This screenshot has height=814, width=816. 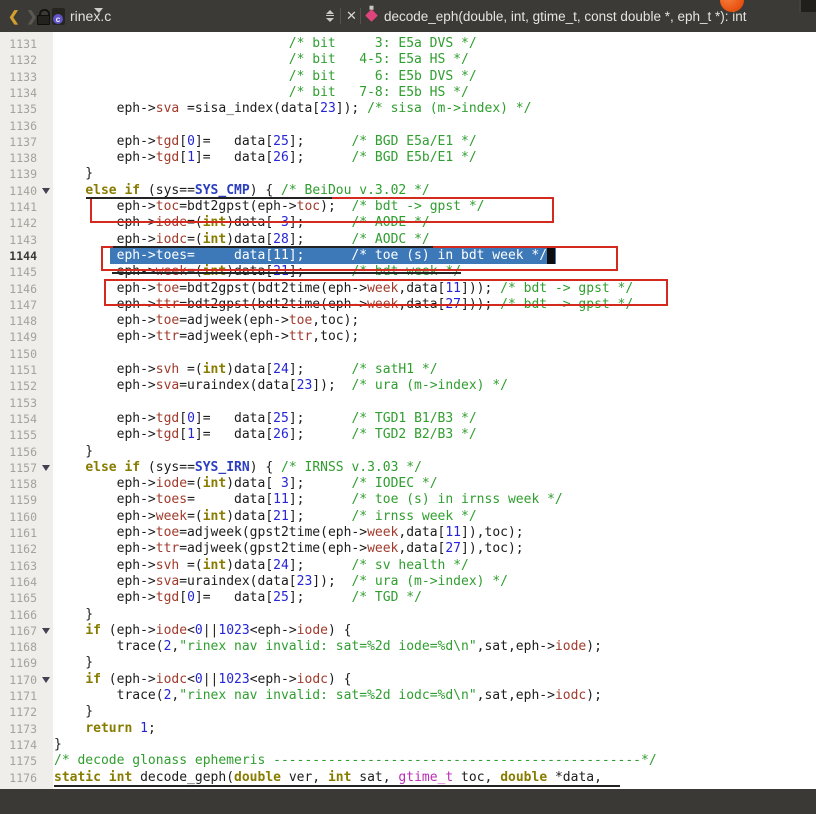 What do you see at coordinates (242, 223) in the screenshot?
I see `code-line: eph->iode=(int)data[ 3]; /* AODE */` at bounding box center [242, 223].